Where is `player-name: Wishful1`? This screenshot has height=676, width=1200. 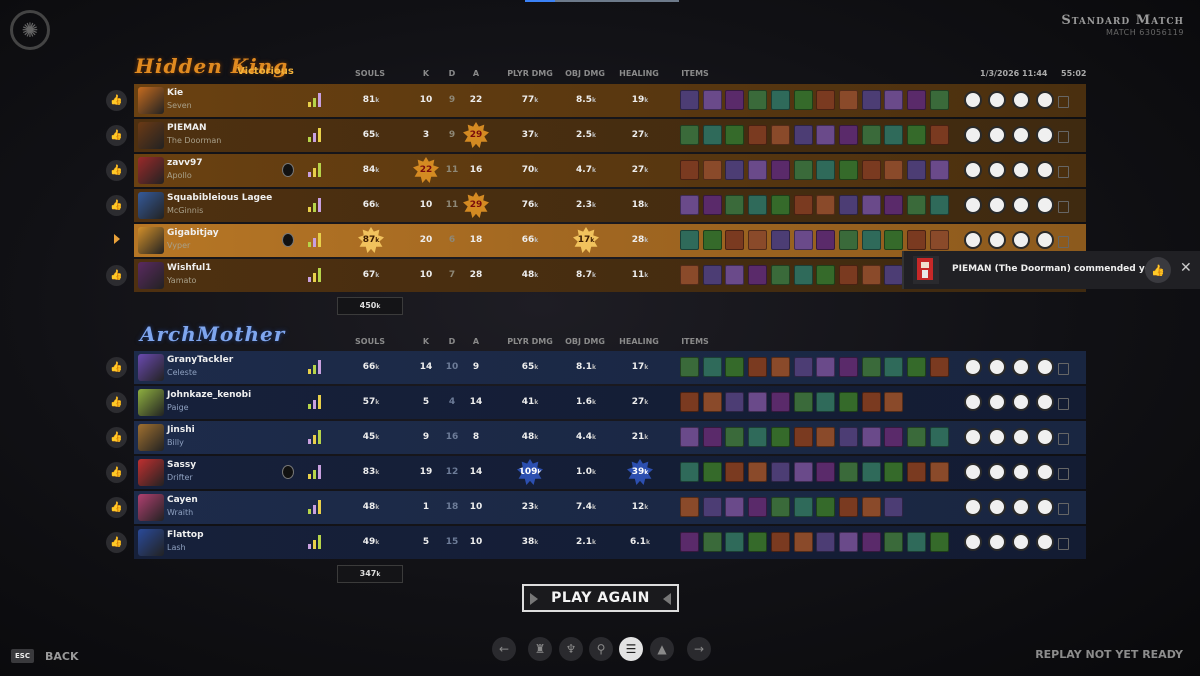 player-name: Wishful1 is located at coordinates (189, 268).